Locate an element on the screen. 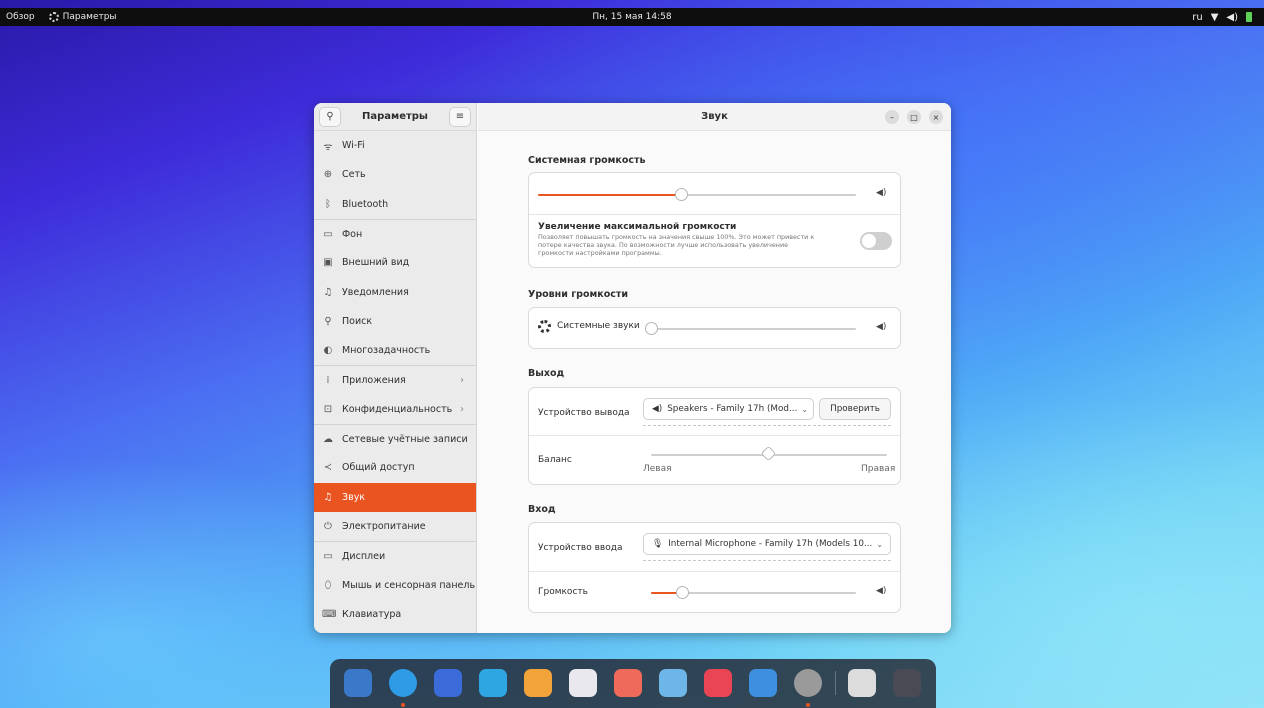  sidebar-item-bell: ♫ Уведомления is located at coordinates (395, 291).